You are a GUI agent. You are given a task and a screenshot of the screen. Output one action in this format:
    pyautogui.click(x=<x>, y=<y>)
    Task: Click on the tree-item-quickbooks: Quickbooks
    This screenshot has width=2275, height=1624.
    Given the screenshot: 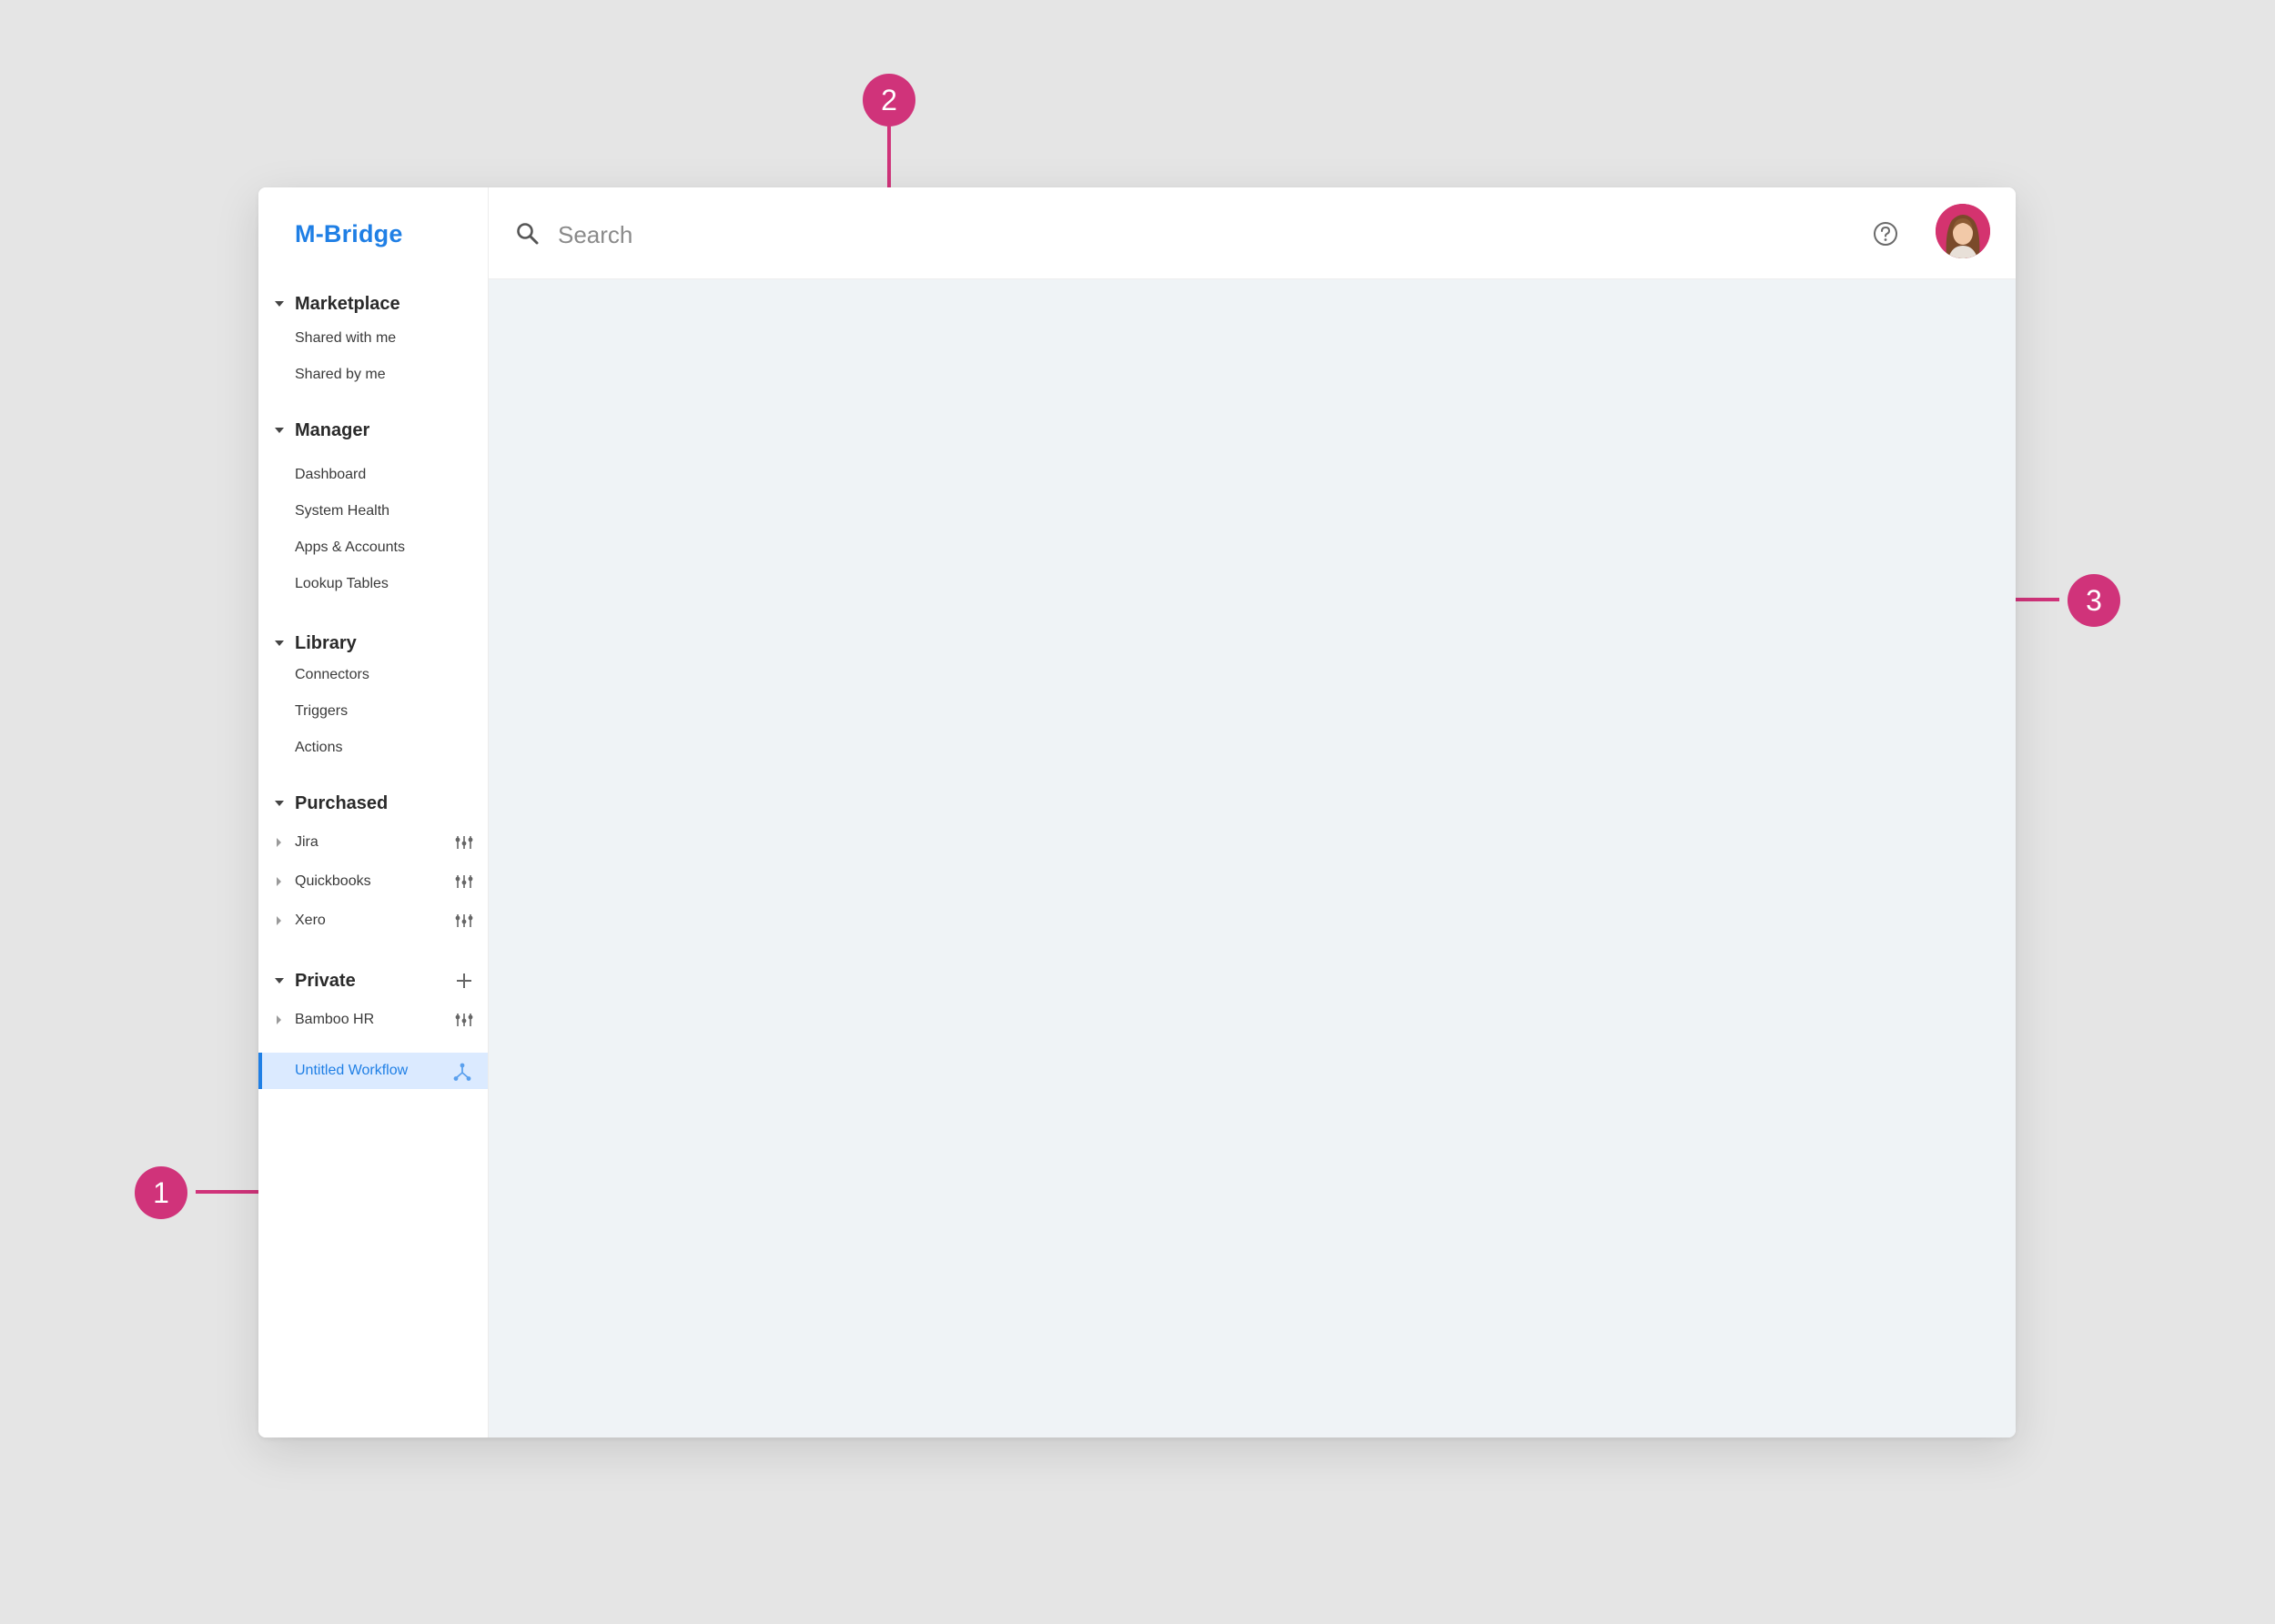 What is the action you would take?
    pyautogui.click(x=373, y=881)
    